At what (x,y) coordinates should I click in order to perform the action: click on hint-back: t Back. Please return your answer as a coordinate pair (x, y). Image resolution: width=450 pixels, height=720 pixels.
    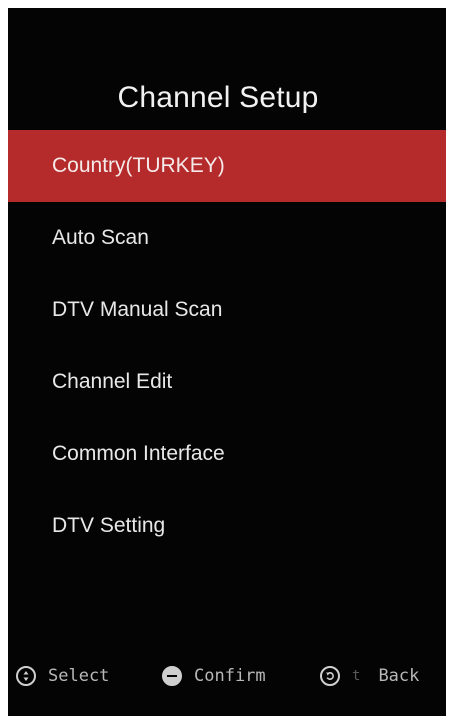
    Looking at the image, I should click on (369, 676).